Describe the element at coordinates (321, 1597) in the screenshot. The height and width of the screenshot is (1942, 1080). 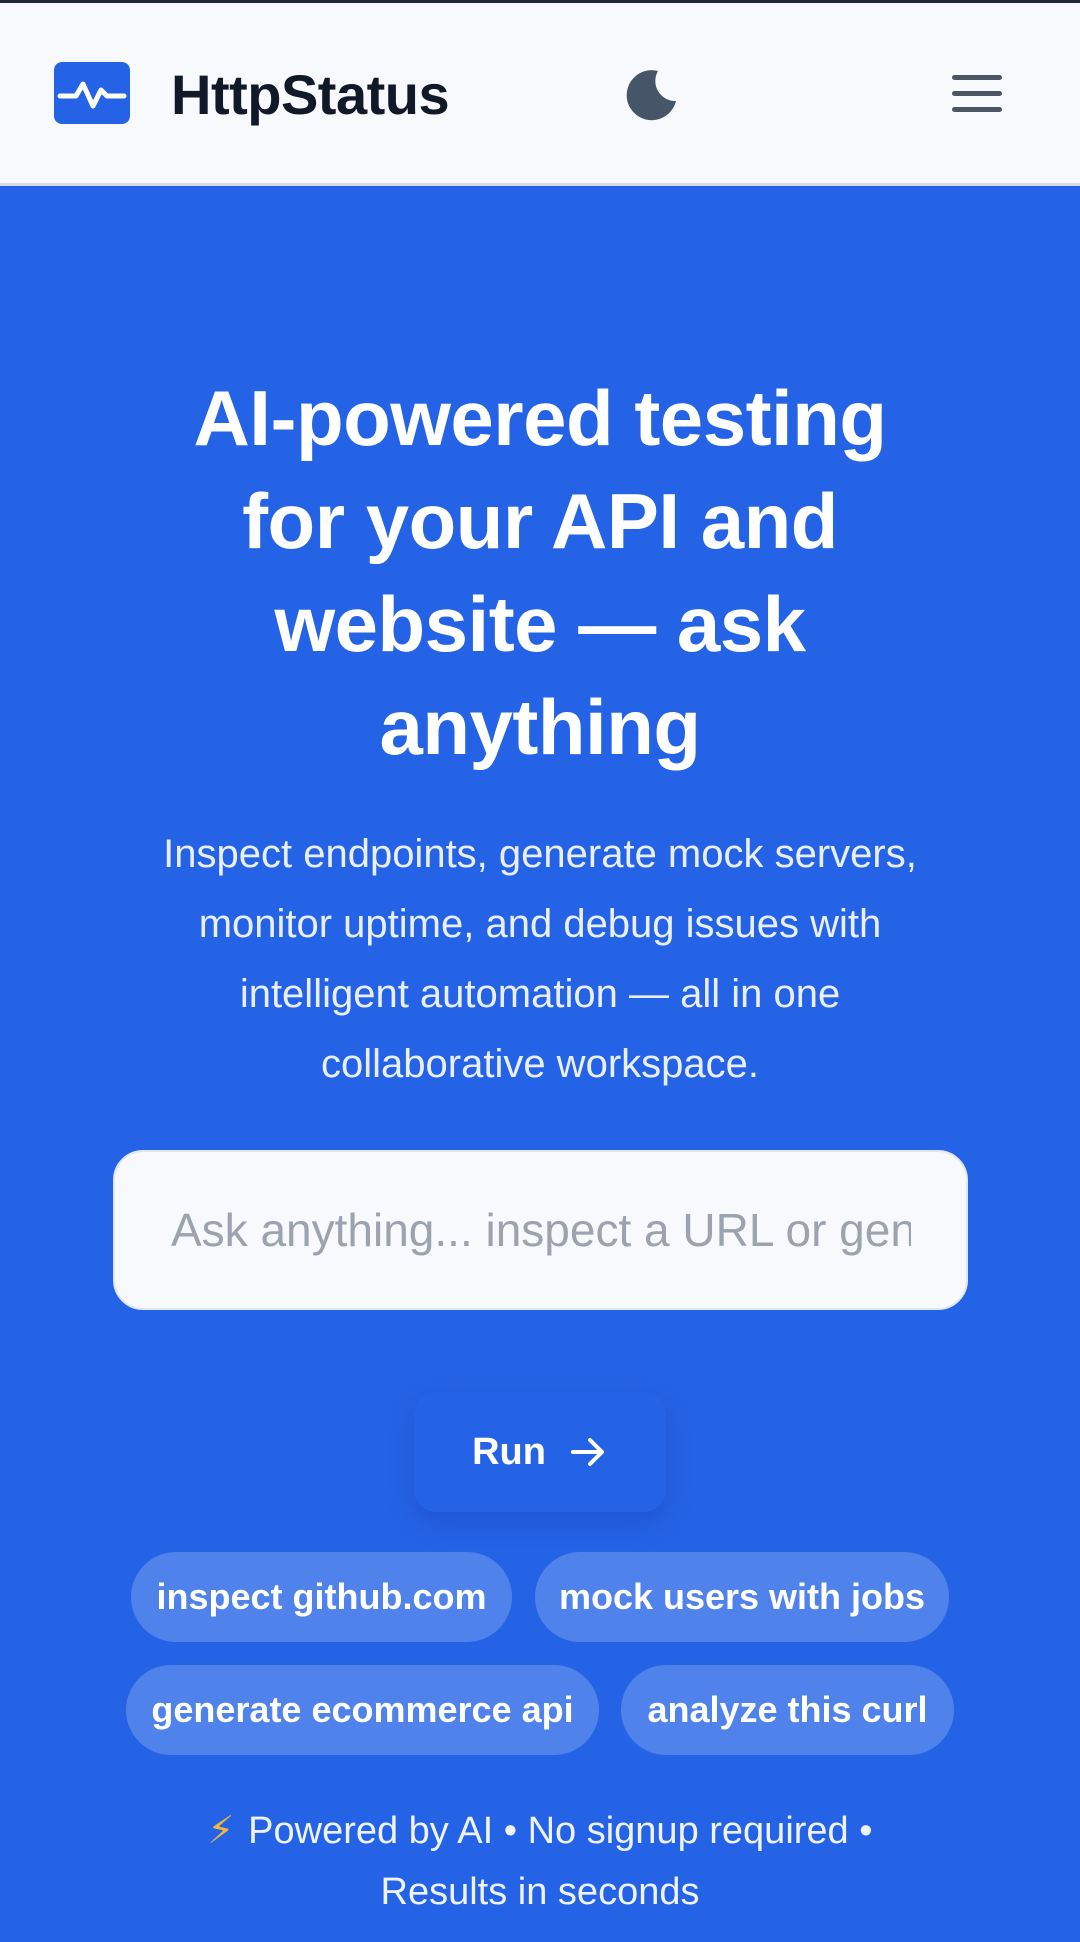
I see `suggestion-chip: inspect github.com` at that location.